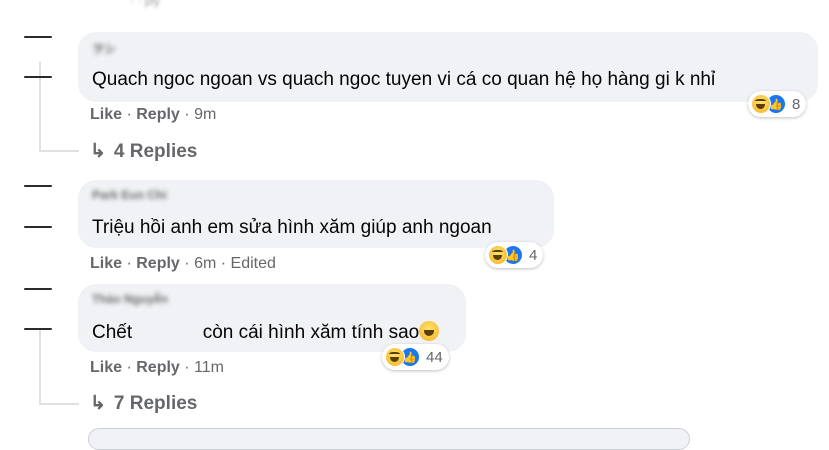  I want to click on reaction-summary: 👍 44, so click(415, 357).